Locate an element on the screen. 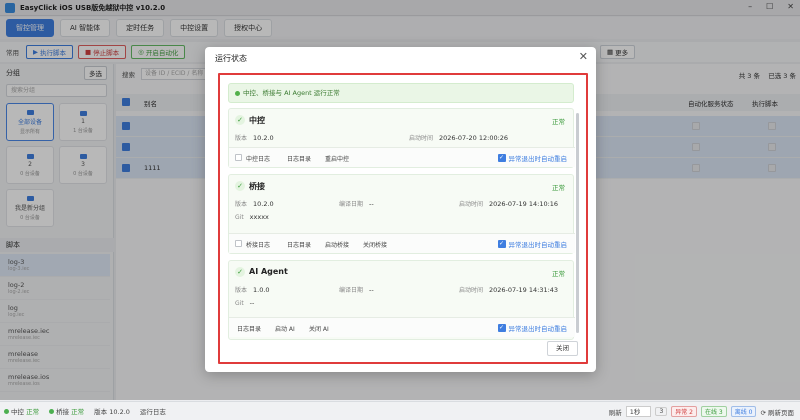 The width and height of the screenshot is (800, 420). close-icon: ✕ is located at coordinates (583, 56).